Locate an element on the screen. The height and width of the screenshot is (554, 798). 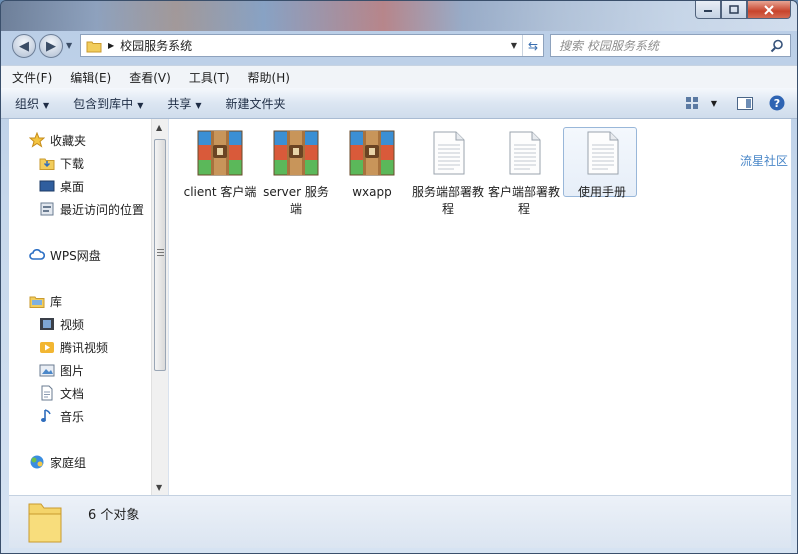
menu-tools: 工具(T) is located at coordinates (209, 77).